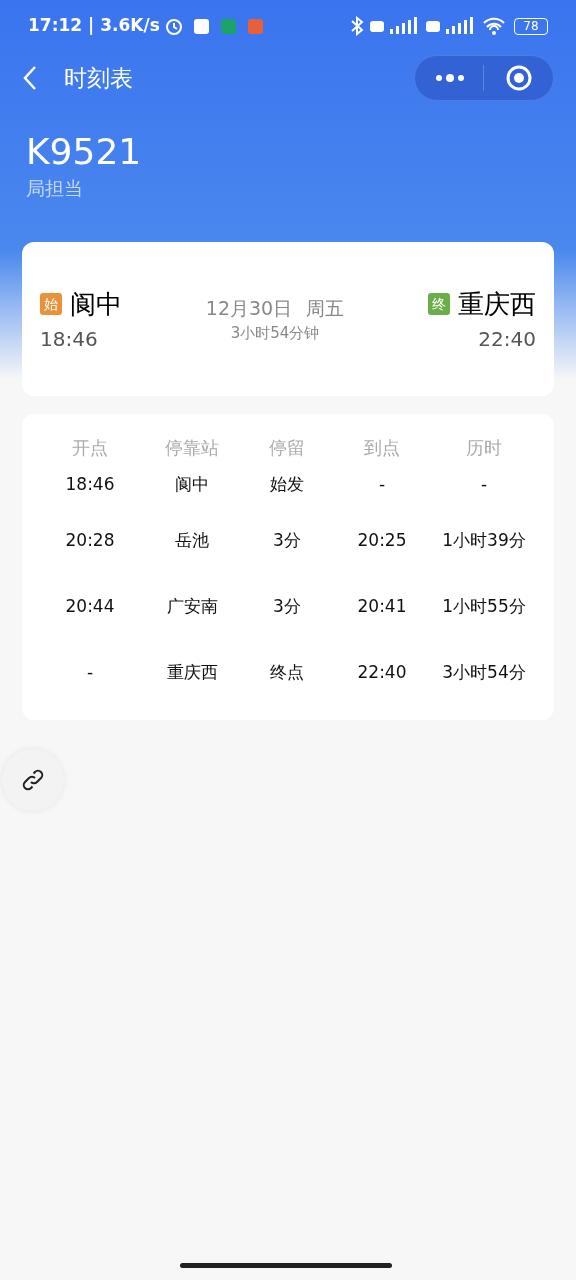 The height and width of the screenshot is (1280, 576). I want to click on column-header: 停靠站, so click(192, 447).